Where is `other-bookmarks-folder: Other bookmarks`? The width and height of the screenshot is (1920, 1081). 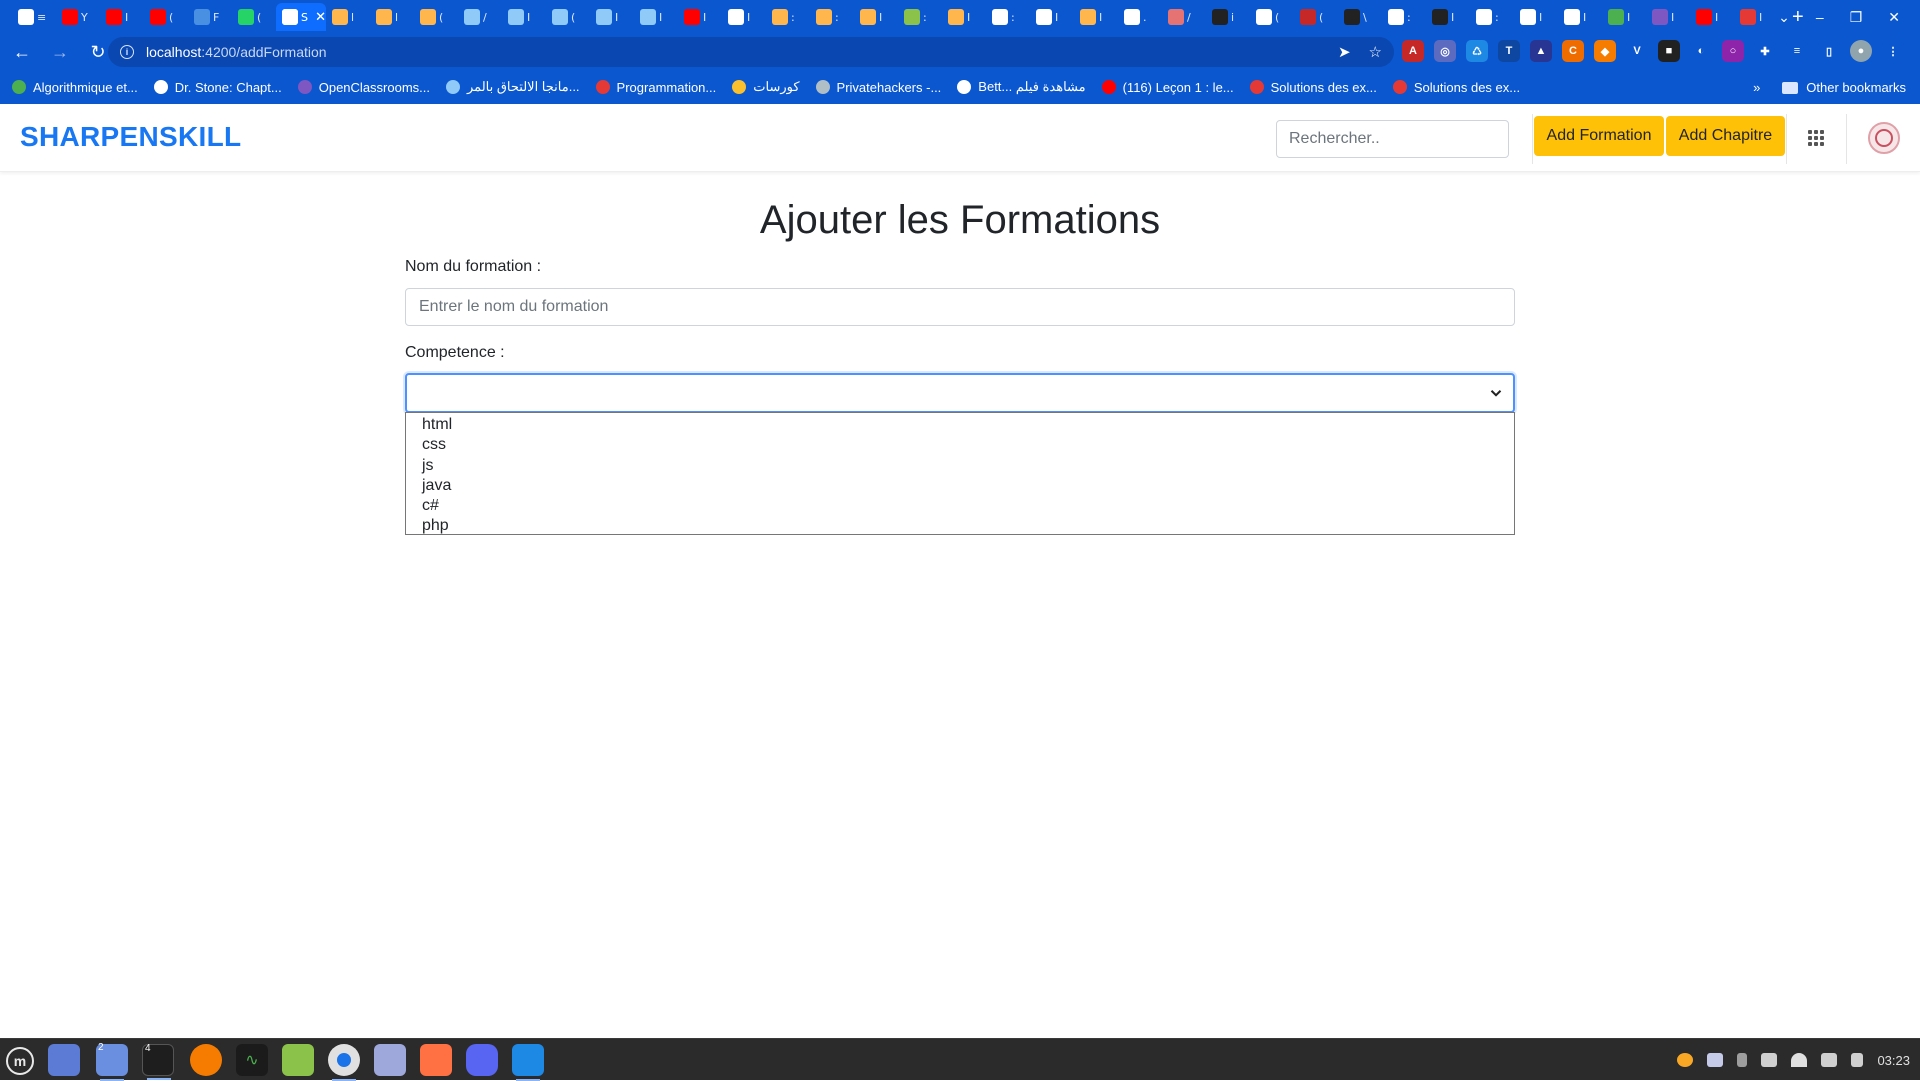 other-bookmarks-folder: Other bookmarks is located at coordinates (1844, 87).